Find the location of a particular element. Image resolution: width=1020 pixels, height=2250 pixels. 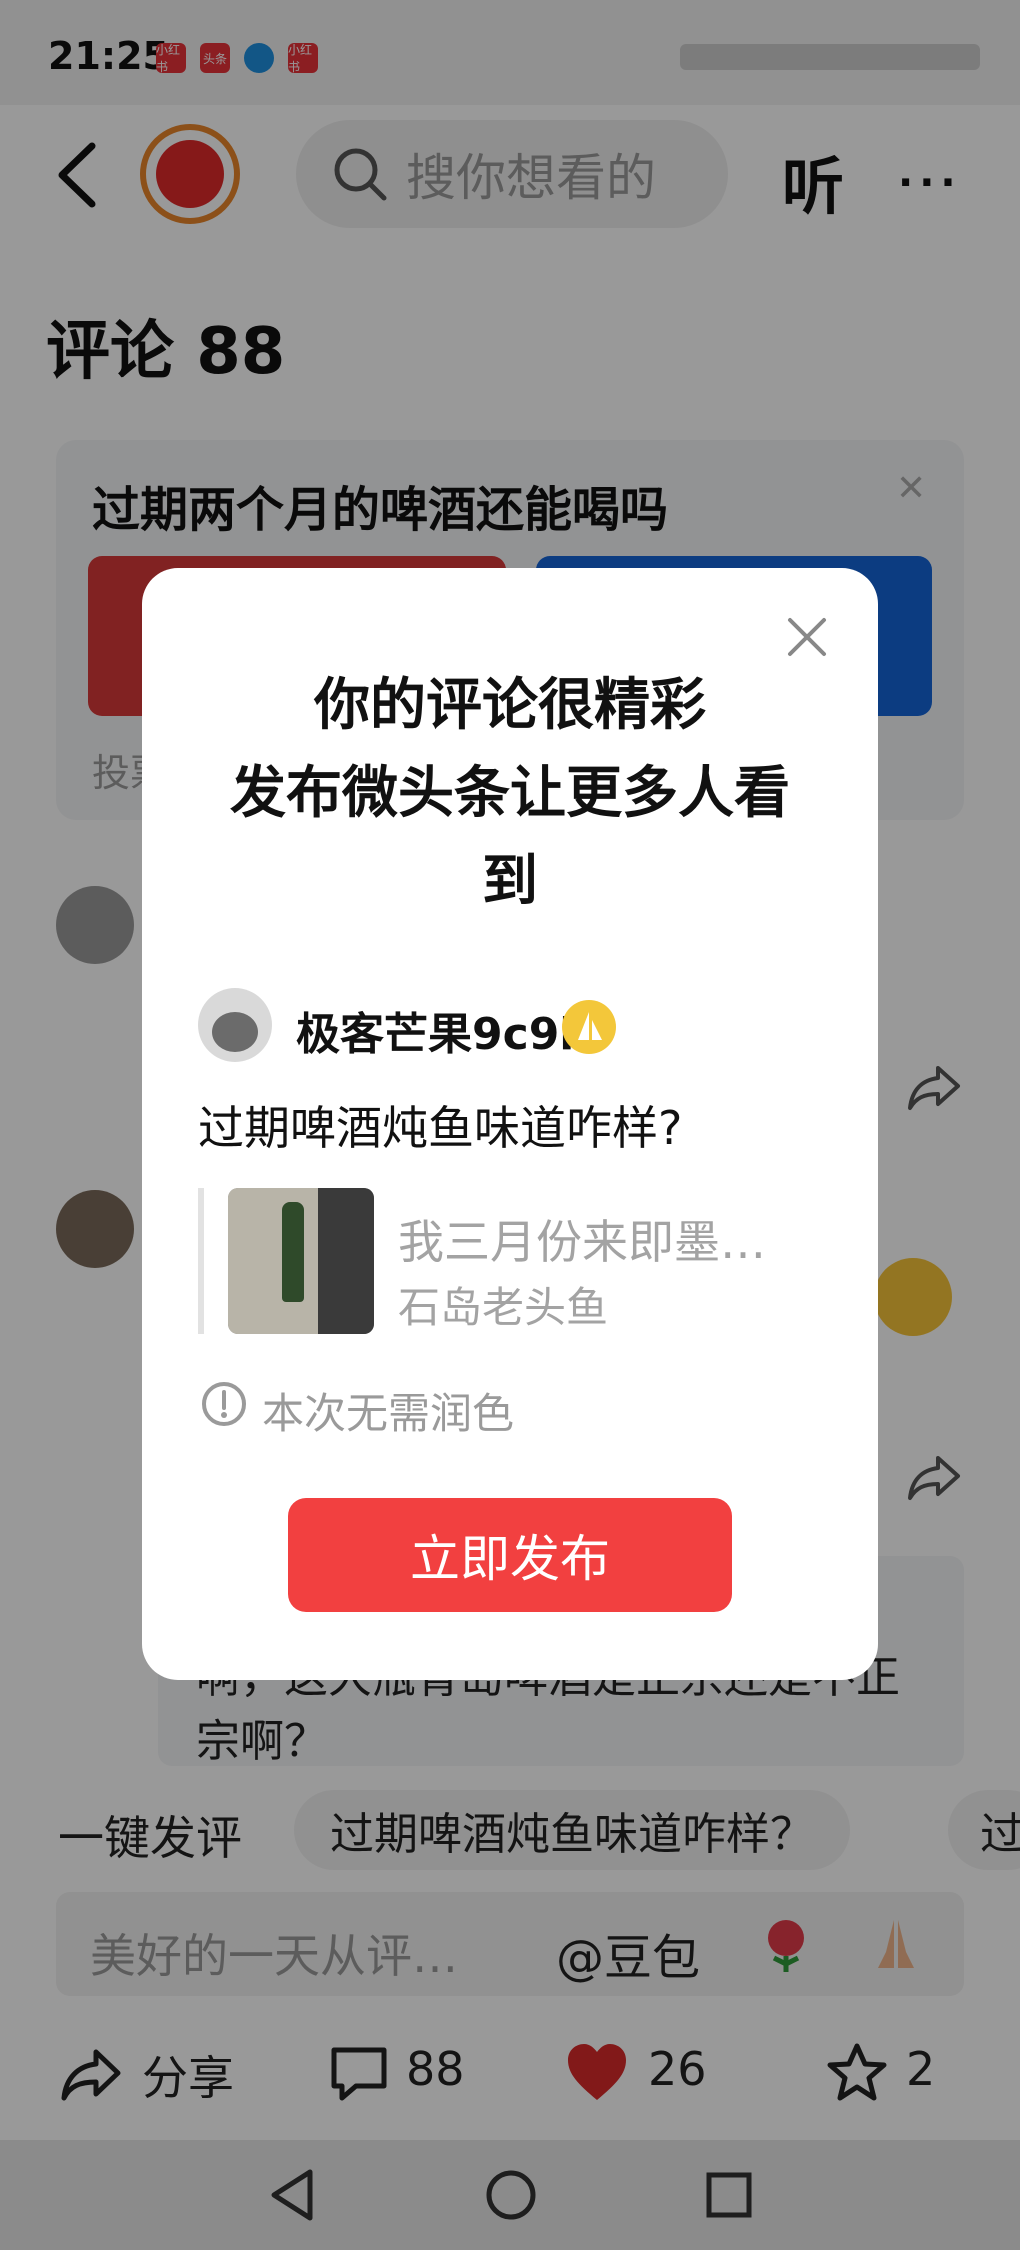

user-name: 极客芒果9c9i is located at coordinates (435, 1034).